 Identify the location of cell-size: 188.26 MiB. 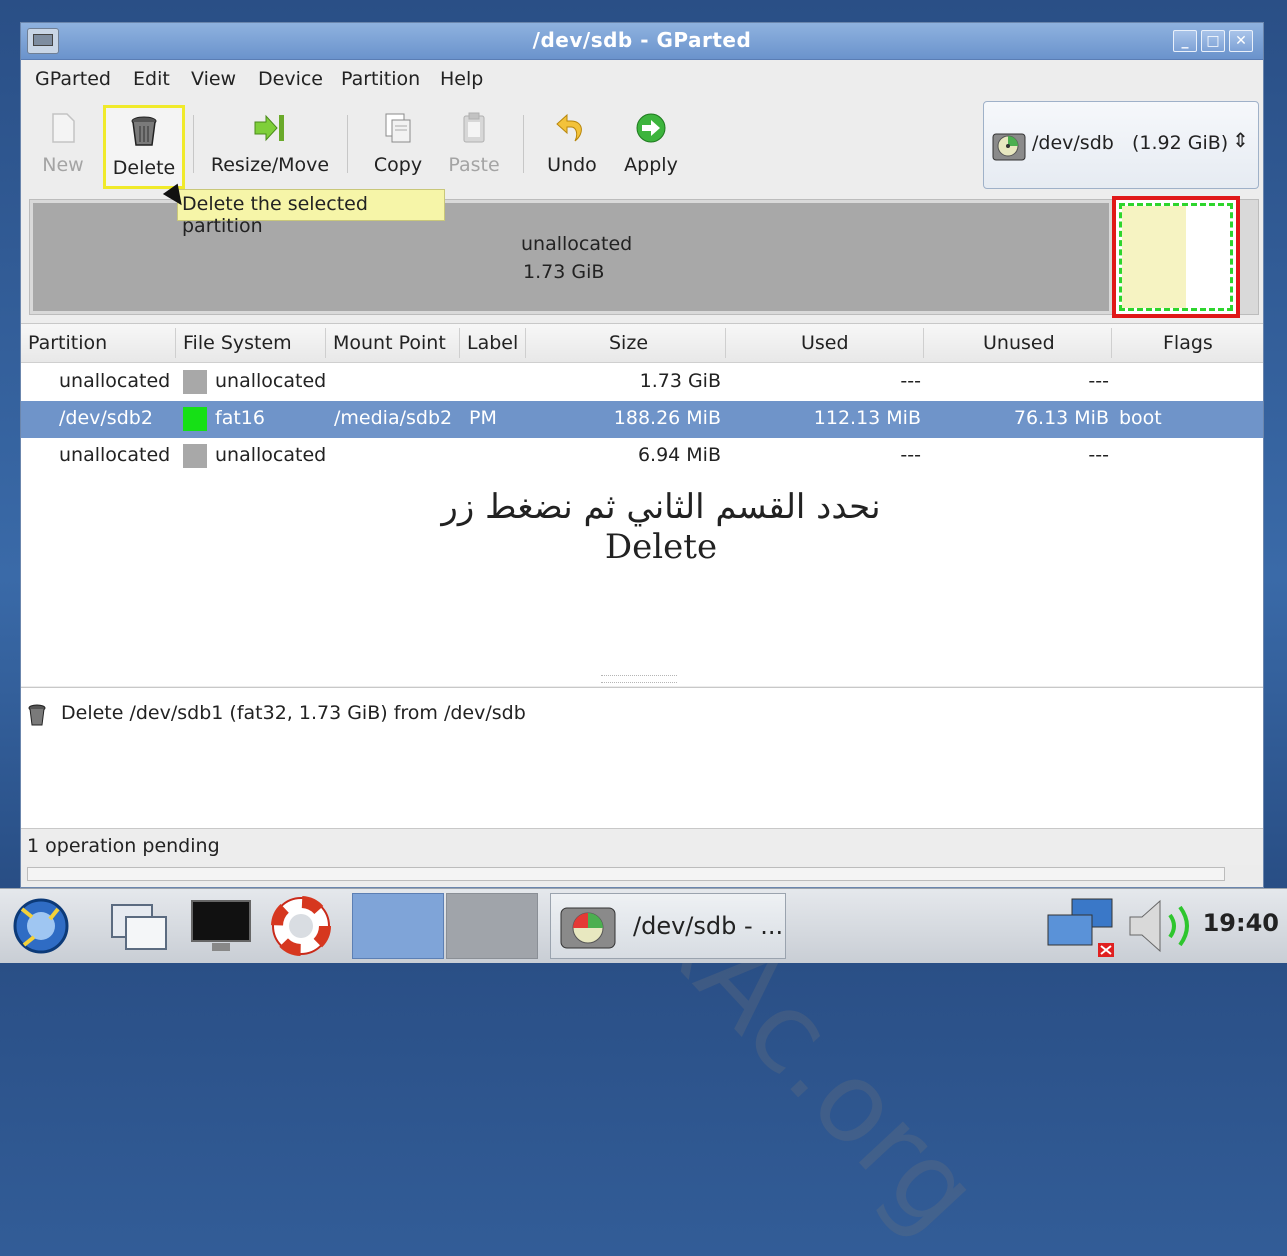
(667, 418).